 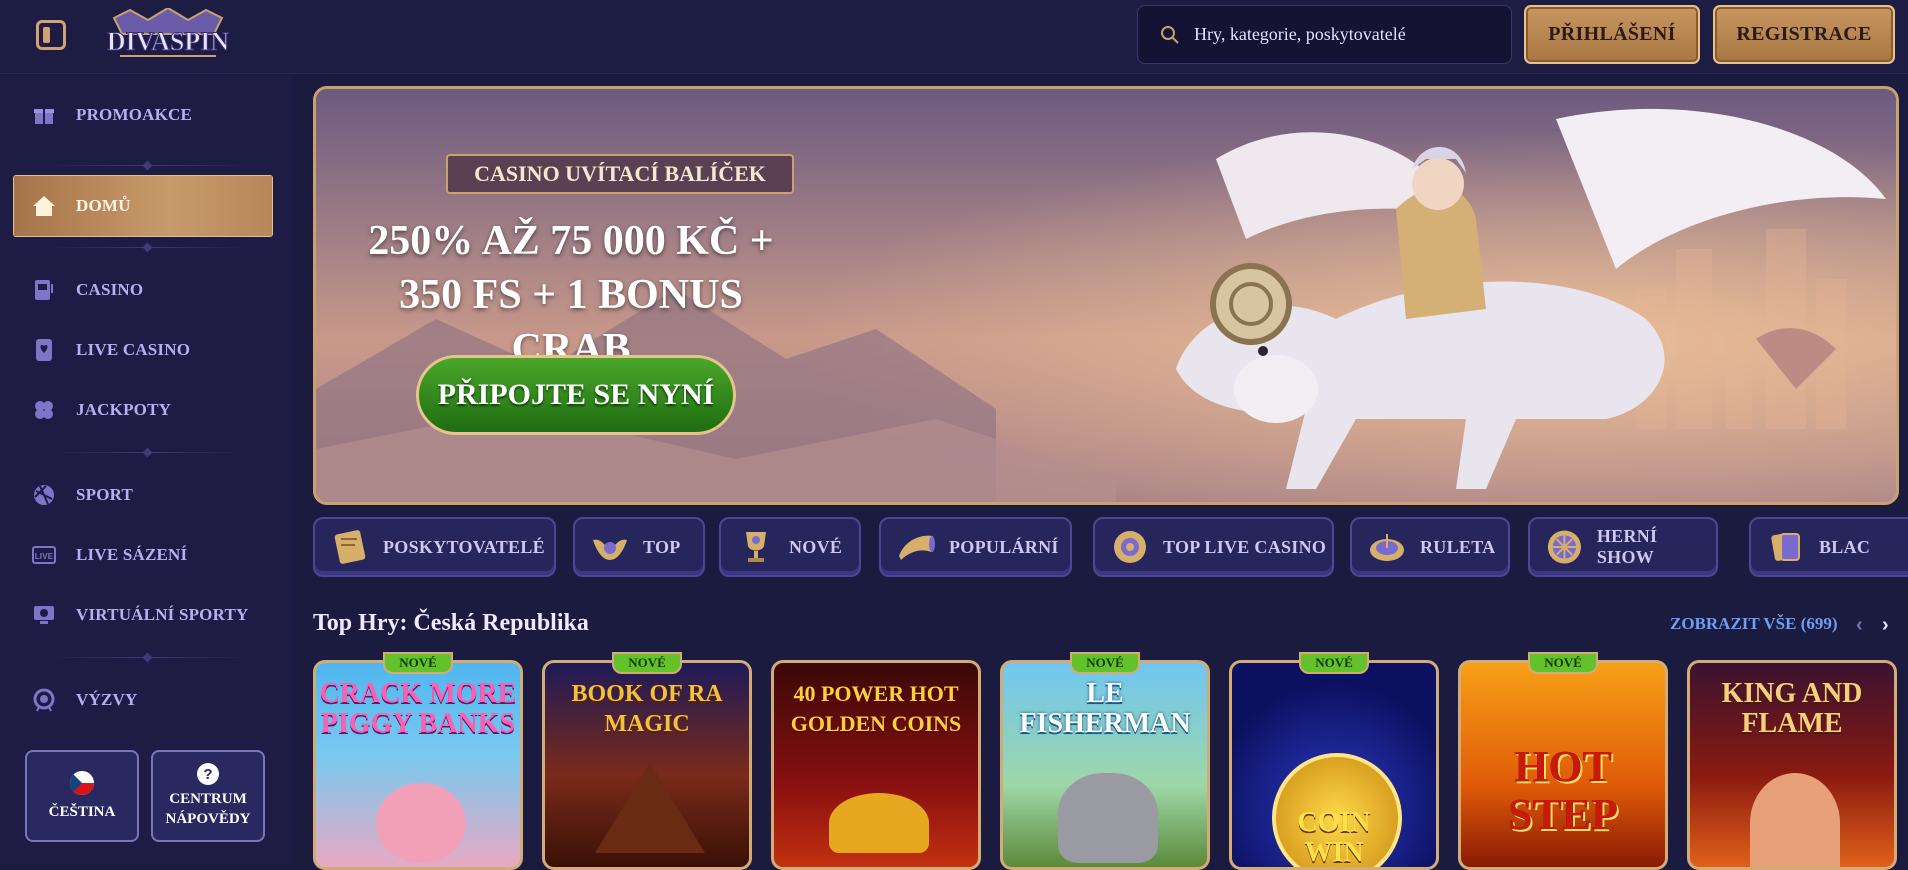 What do you see at coordinates (105, 494) in the screenshot?
I see `sidebar-item-label: SPORT` at bounding box center [105, 494].